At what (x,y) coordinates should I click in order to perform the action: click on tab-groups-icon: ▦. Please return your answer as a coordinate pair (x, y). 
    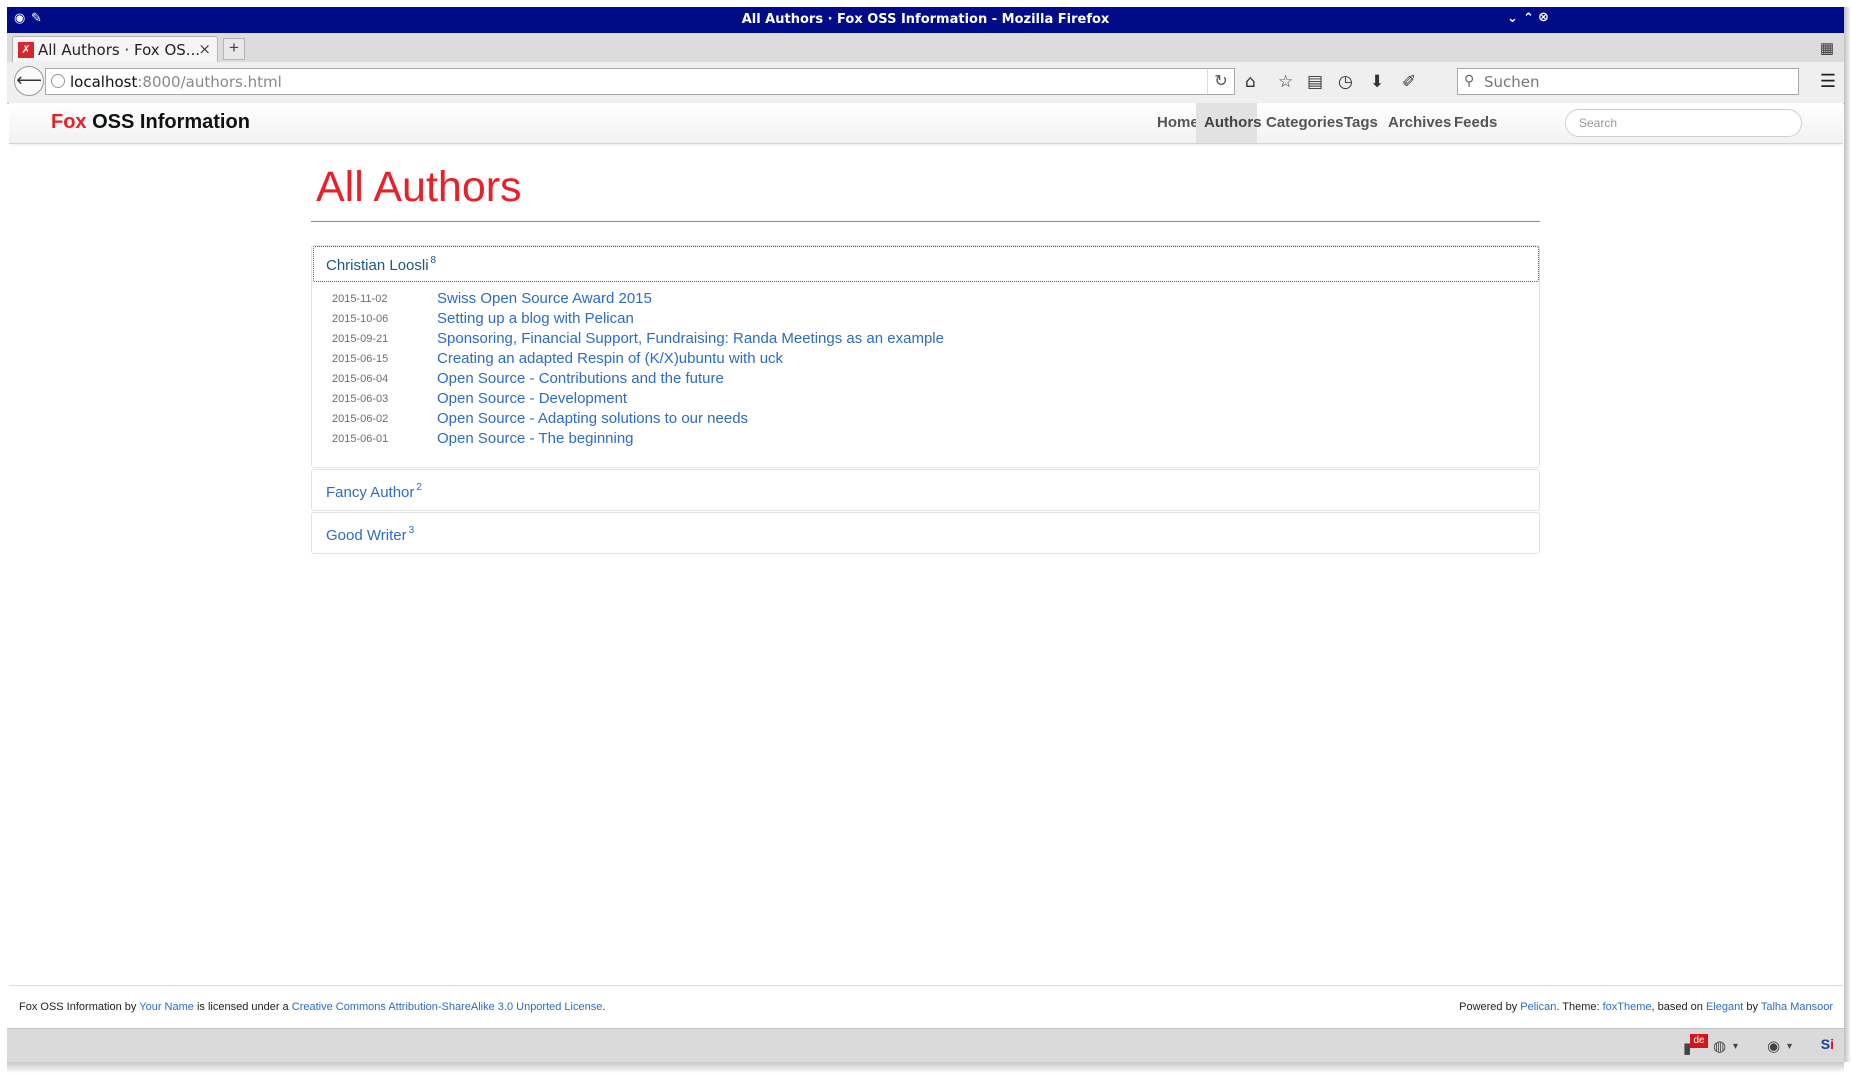
    Looking at the image, I should click on (1827, 48).